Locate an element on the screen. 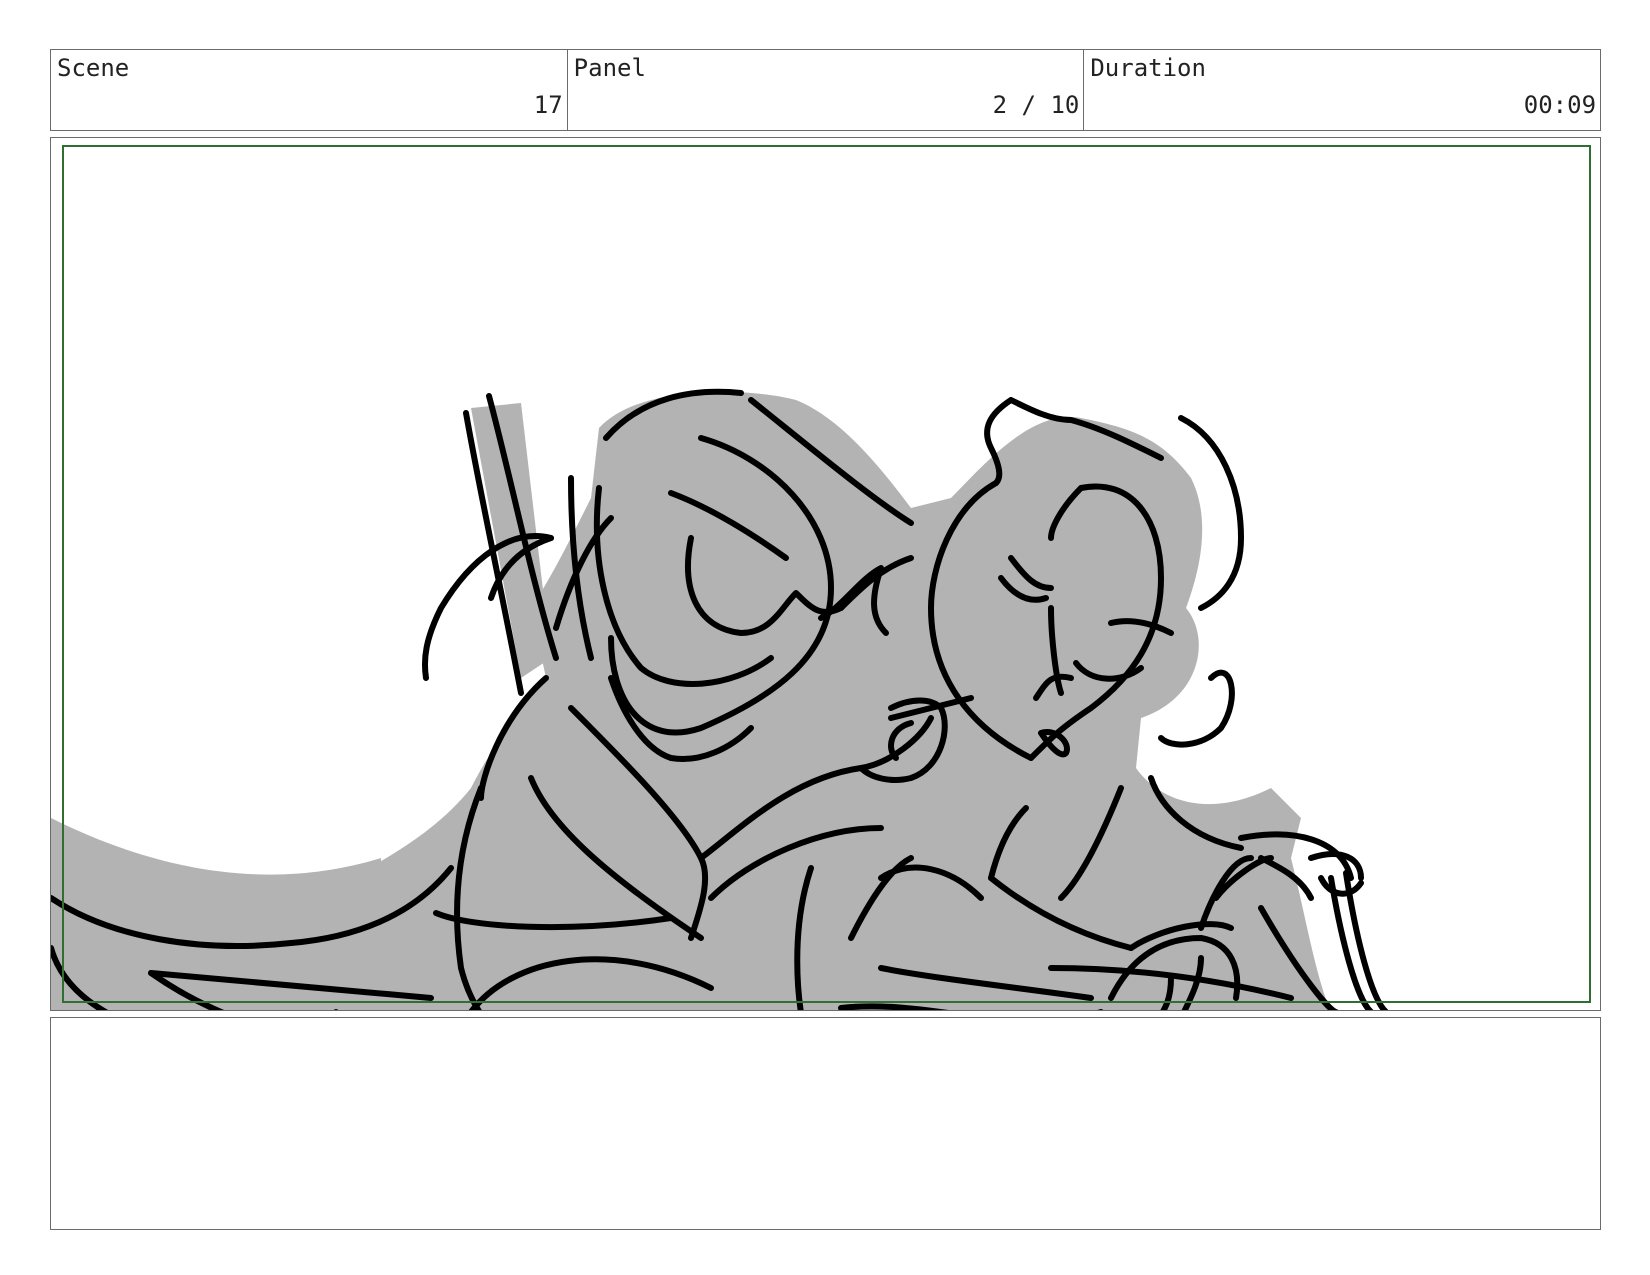 This screenshot has height=1275, width=1650. panel-header: Scene 17 Panel 2 / 10 Duration 00:09 is located at coordinates (825, 90).